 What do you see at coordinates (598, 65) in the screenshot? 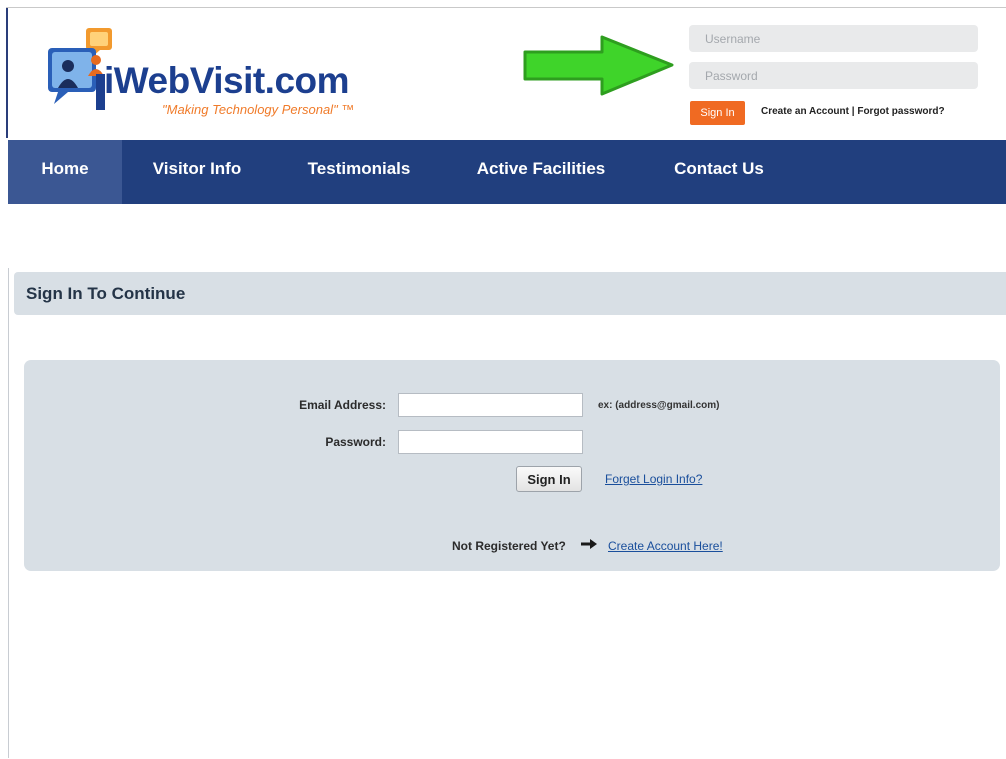
I see `green-arrow-icon` at bounding box center [598, 65].